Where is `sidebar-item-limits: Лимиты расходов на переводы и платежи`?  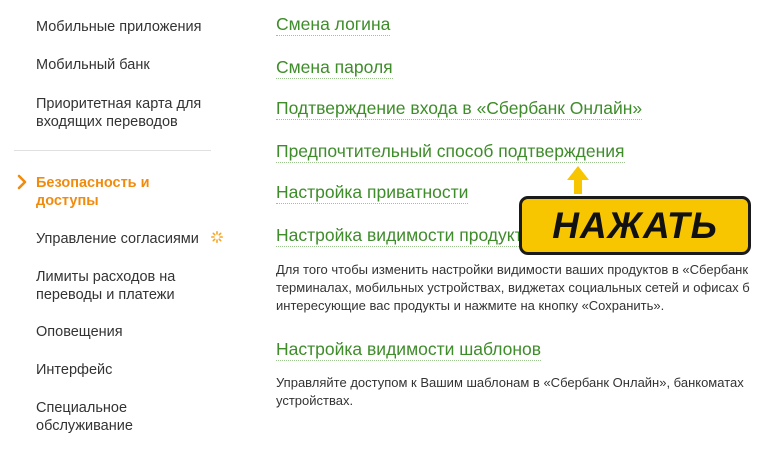 sidebar-item-limits: Лимиты расходов на переводы и платежи is located at coordinates (126, 286).